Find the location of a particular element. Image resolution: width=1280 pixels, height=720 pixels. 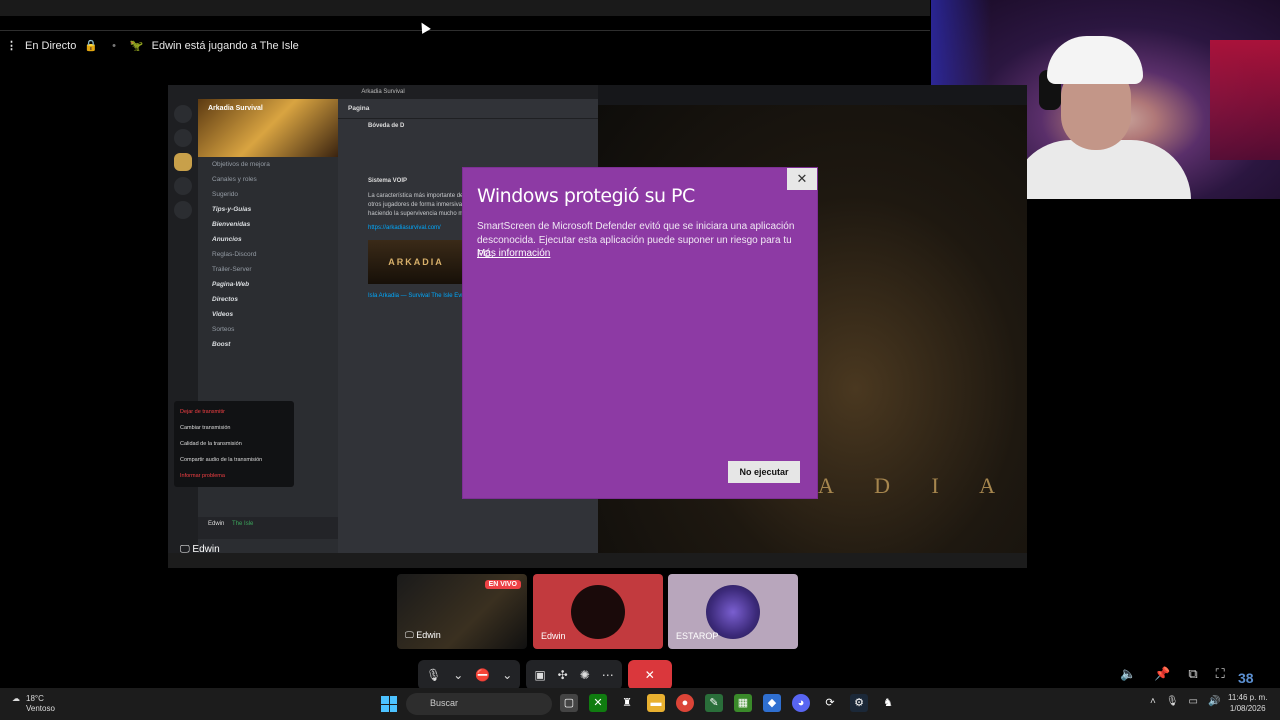

stream-owner-label: 🖵 Edwin is located at coordinates (200, 549).